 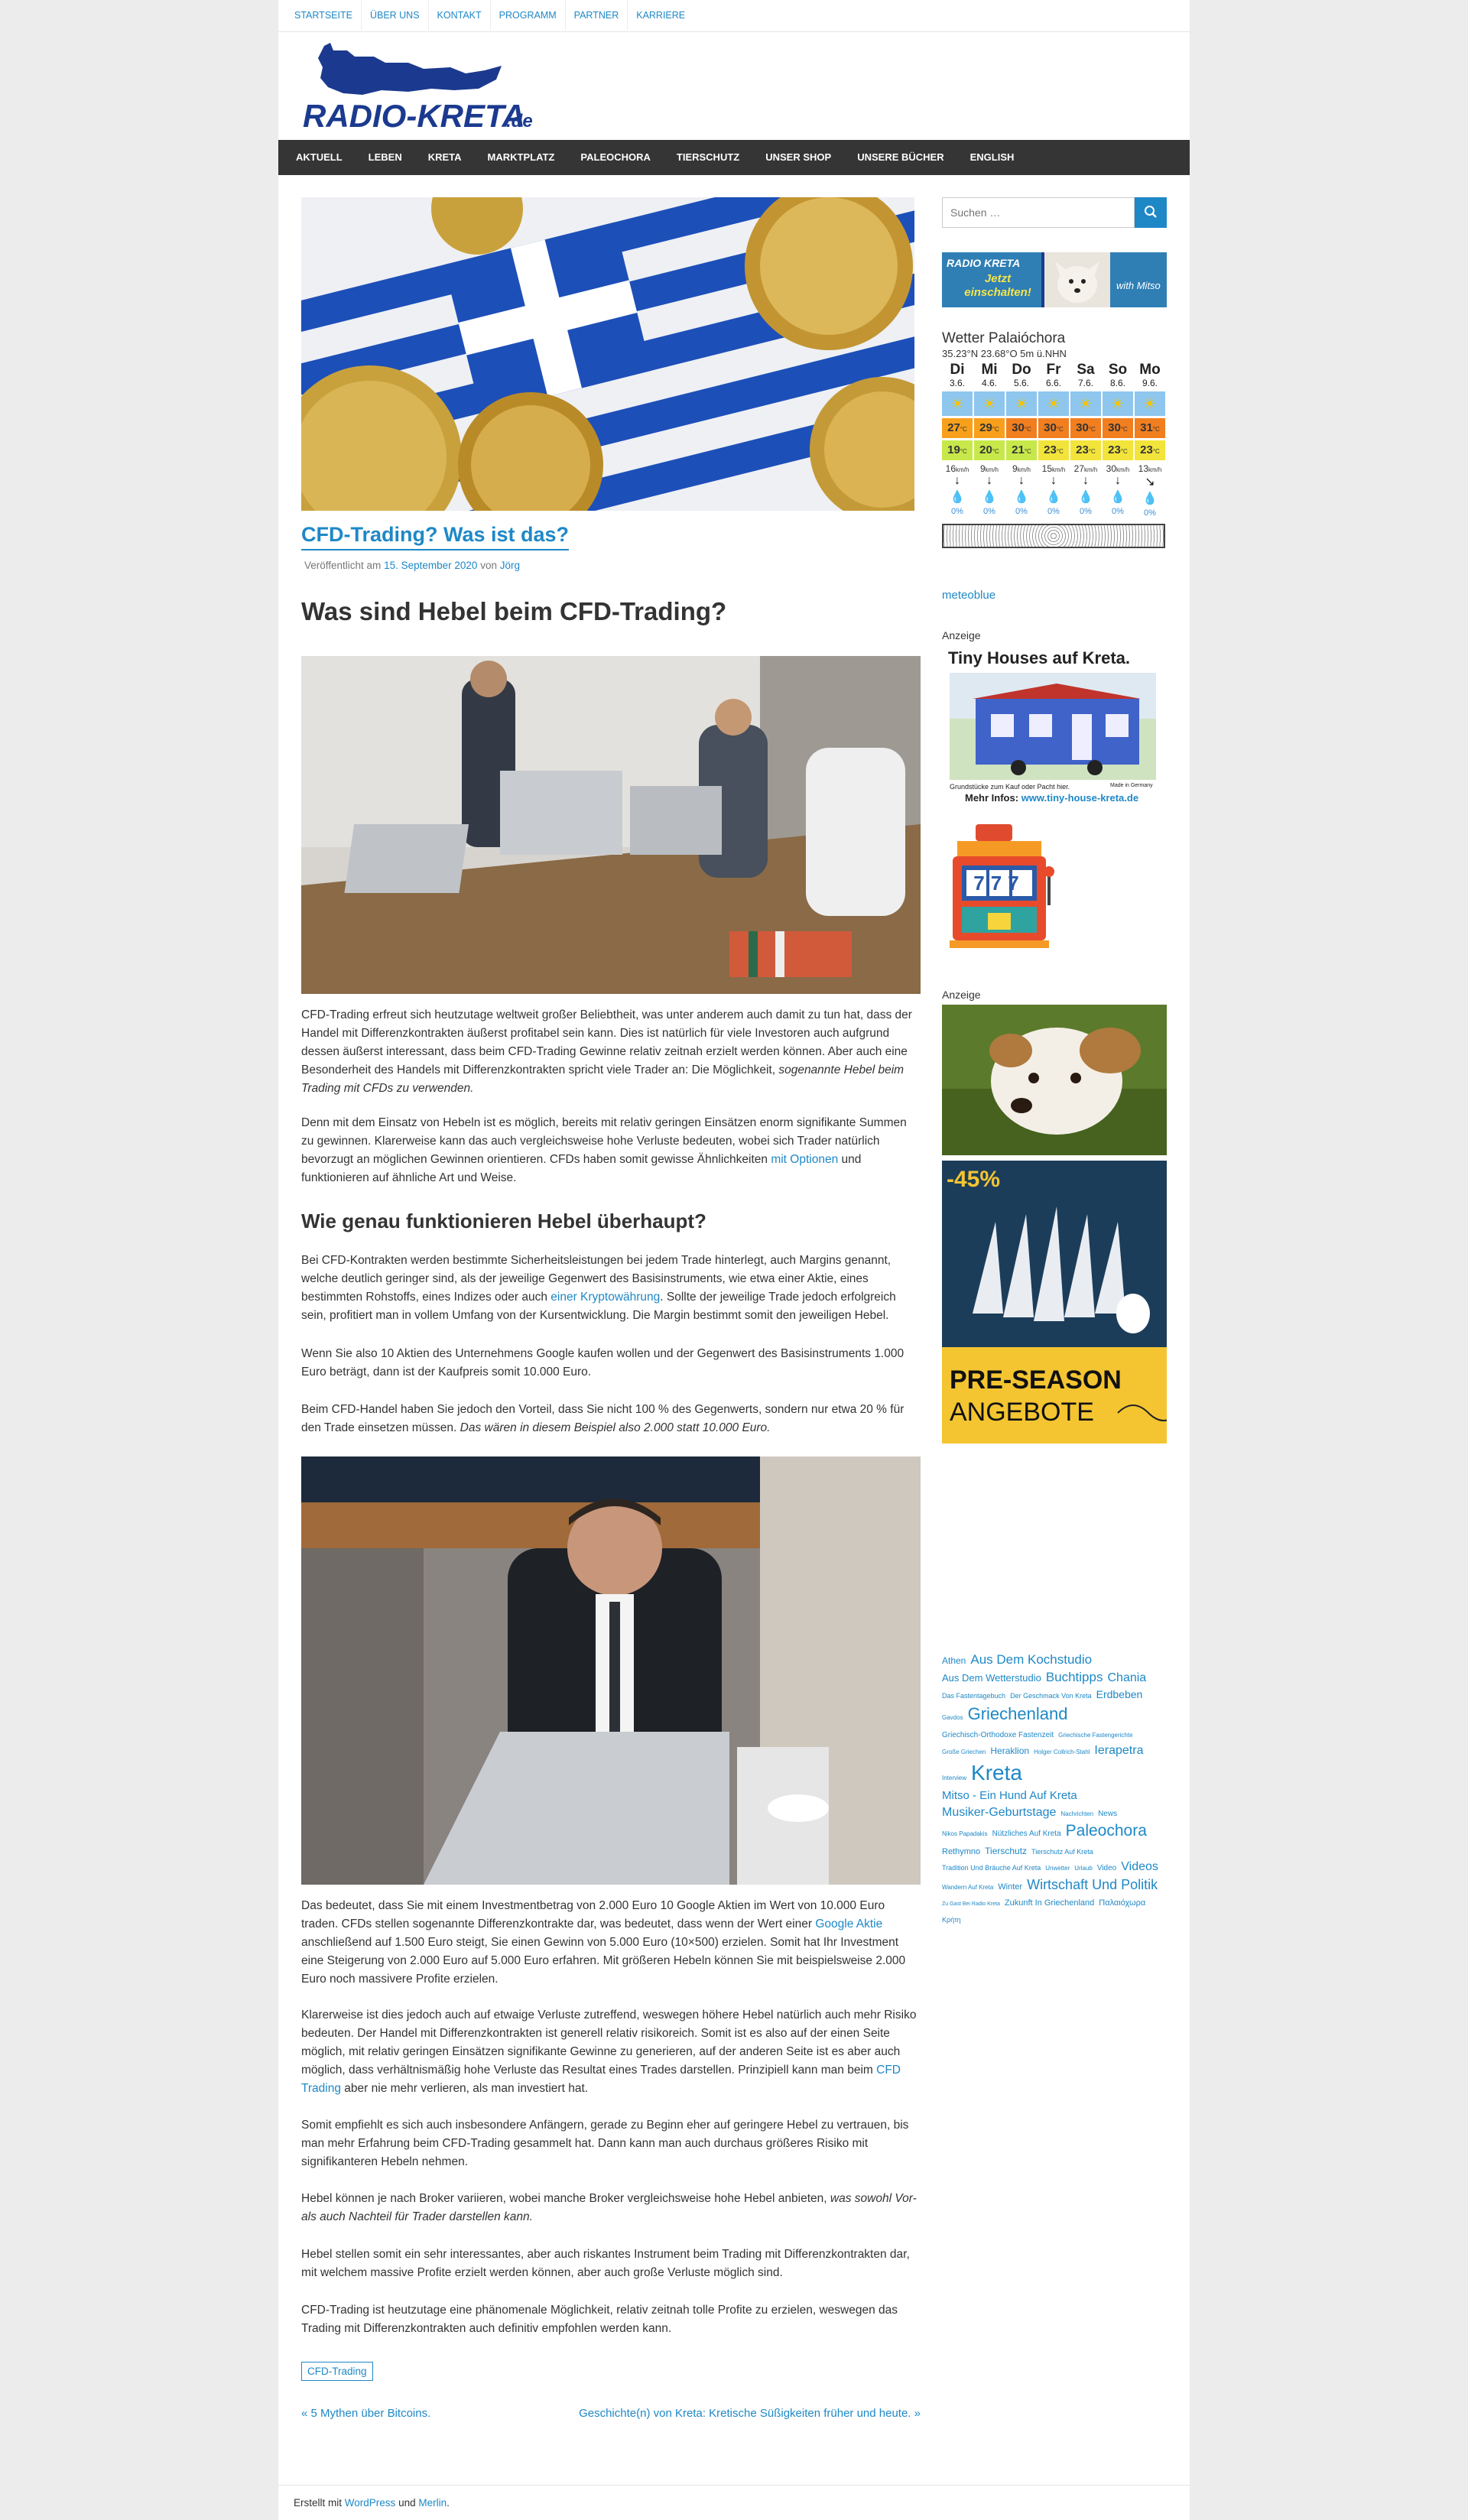 What do you see at coordinates (1107, 1814) in the screenshot?
I see `tag-cloud-link: News` at bounding box center [1107, 1814].